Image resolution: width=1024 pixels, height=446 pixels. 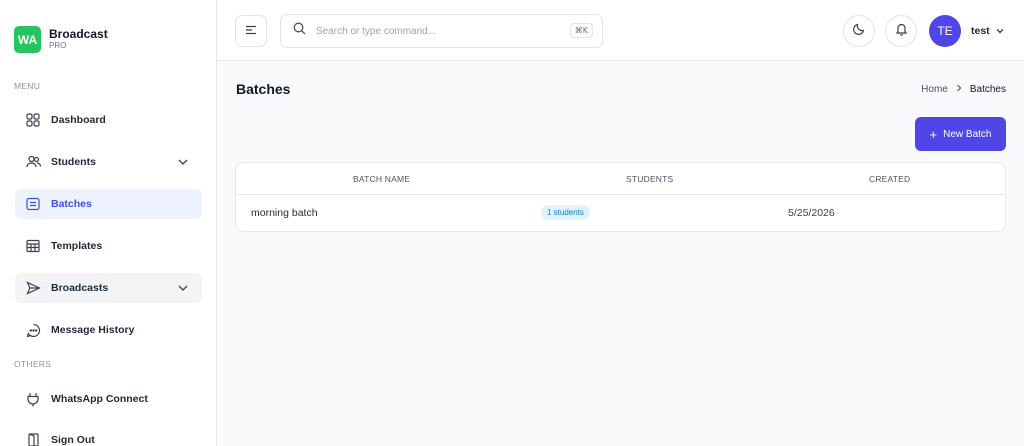 I want to click on status-badge: 1 students, so click(x=565, y=212).